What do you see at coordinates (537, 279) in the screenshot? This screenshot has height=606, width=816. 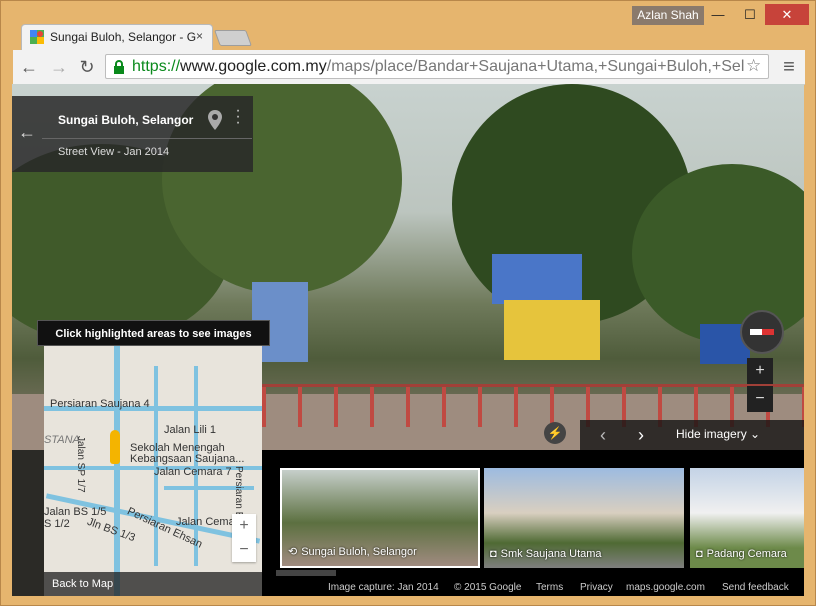 I see `signboard-image` at bounding box center [537, 279].